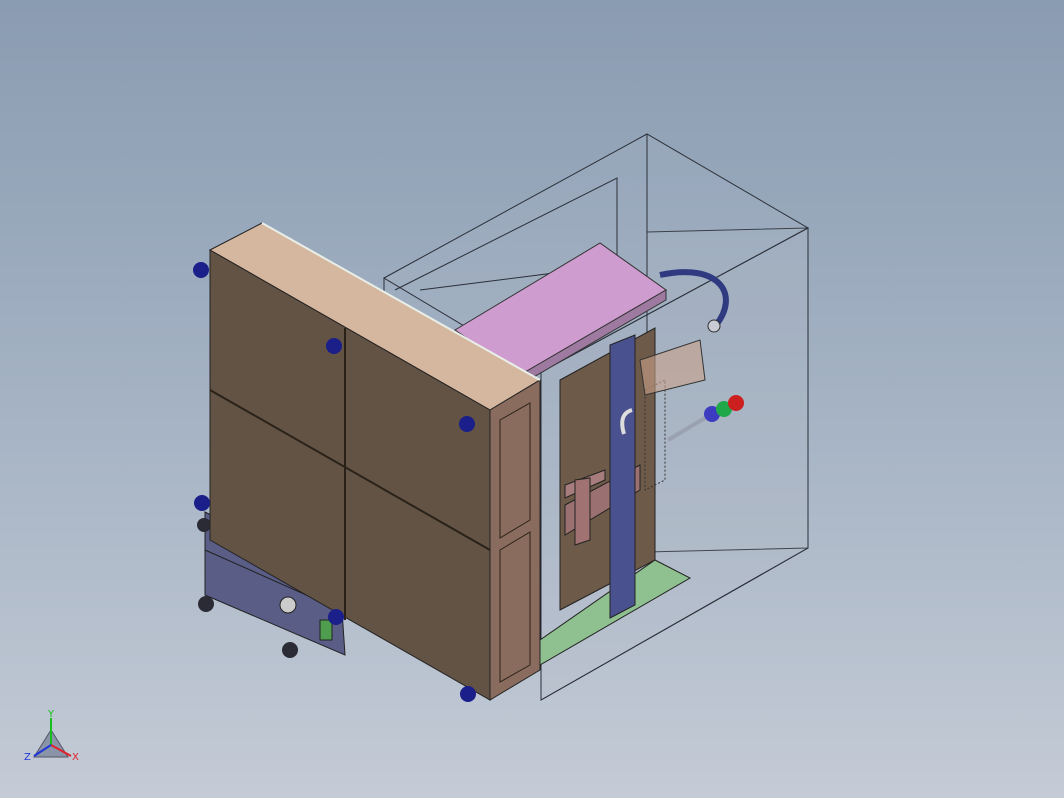  I want to click on inner-vertical-beam, so click(582, 511).